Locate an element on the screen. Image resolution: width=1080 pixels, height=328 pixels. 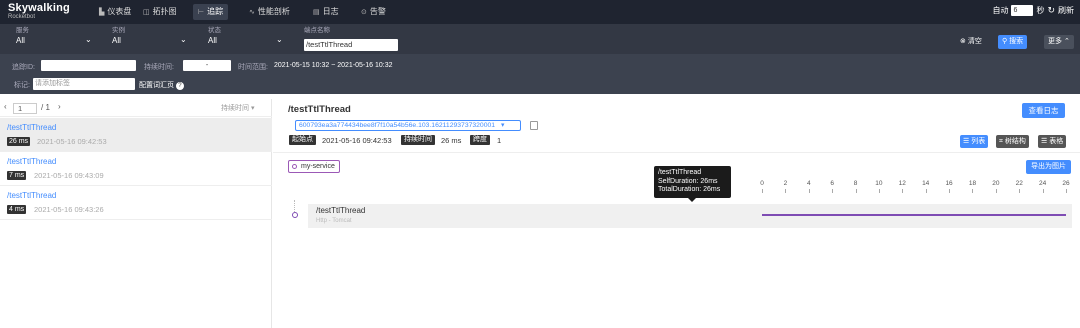
nav-dashboard: ▙ 仪表盘 is located at coordinates (115, 12).